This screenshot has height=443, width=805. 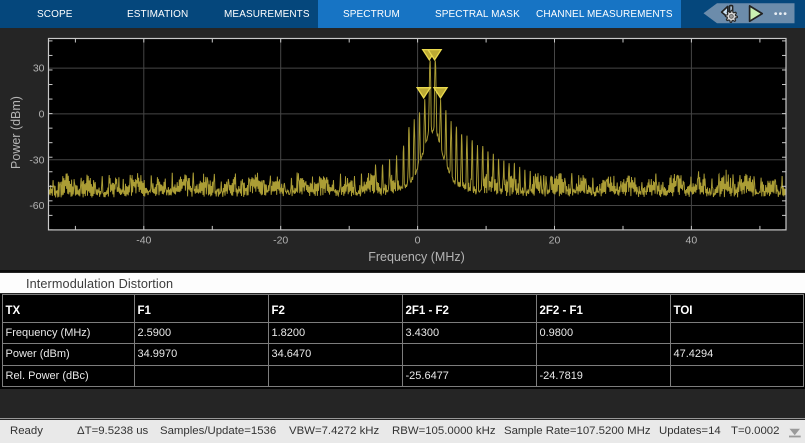 What do you see at coordinates (692, 240) in the screenshot?
I see `svg-text: 40` at bounding box center [692, 240].